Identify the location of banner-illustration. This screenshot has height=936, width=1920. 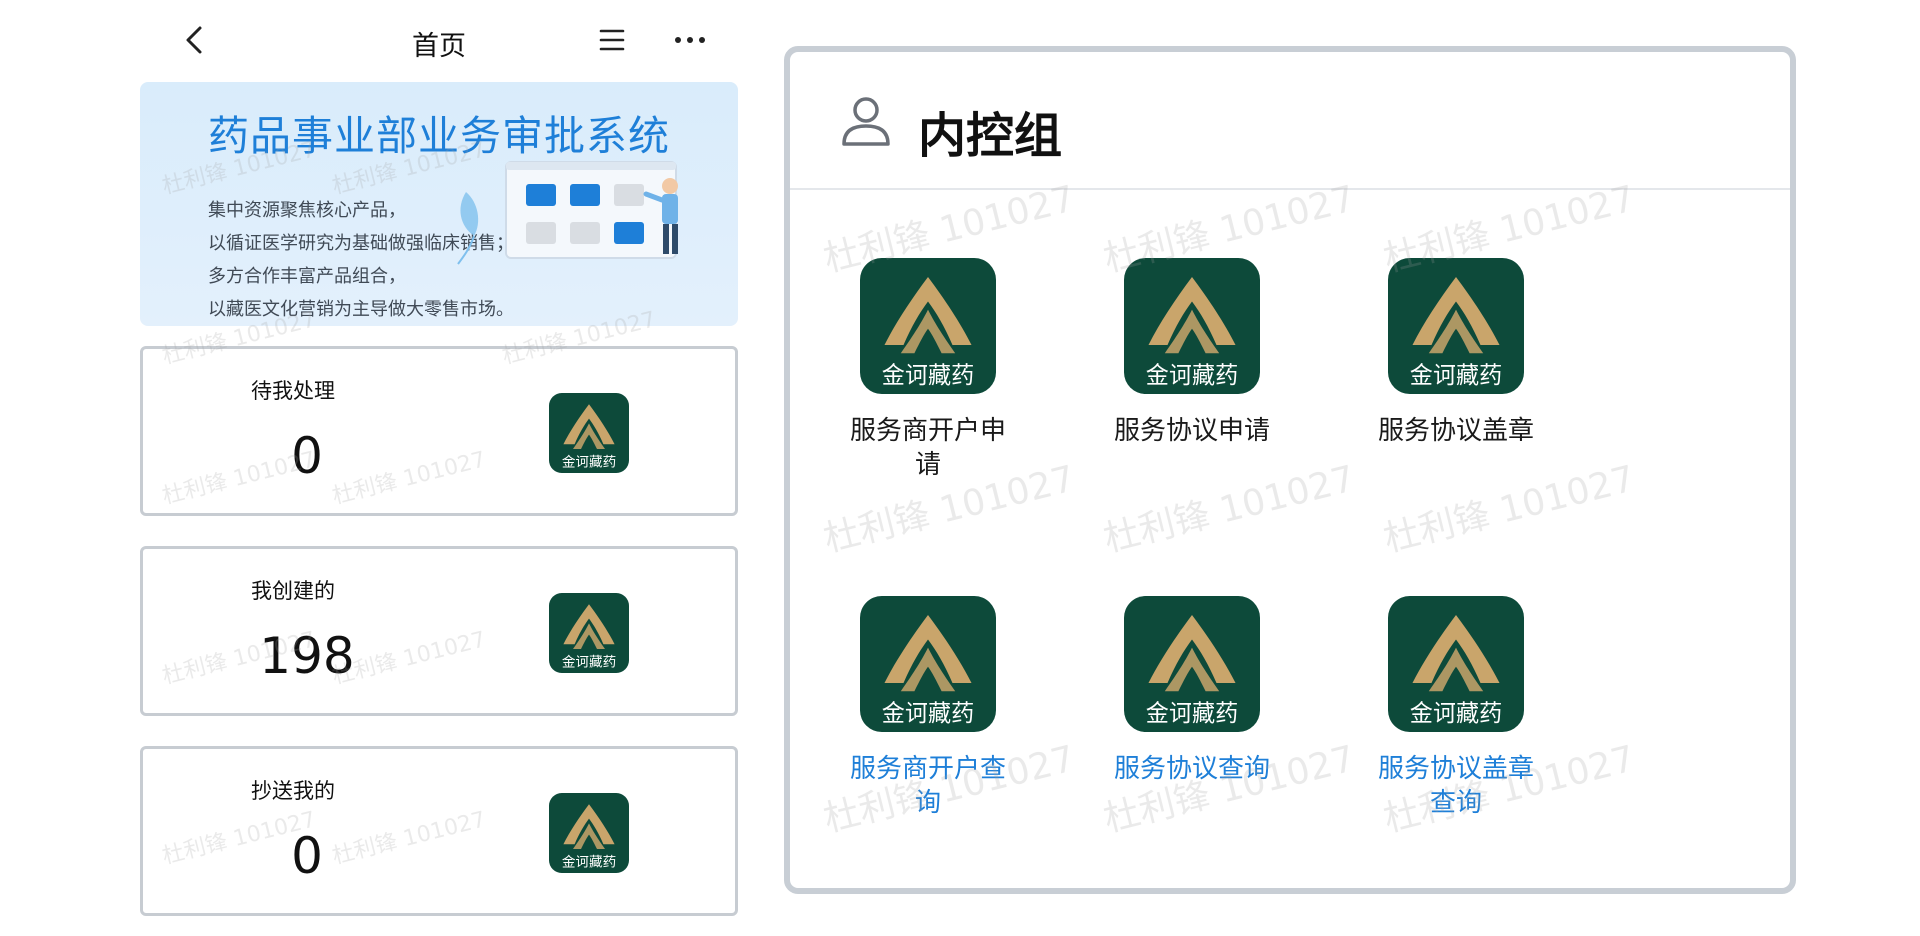
(567, 213).